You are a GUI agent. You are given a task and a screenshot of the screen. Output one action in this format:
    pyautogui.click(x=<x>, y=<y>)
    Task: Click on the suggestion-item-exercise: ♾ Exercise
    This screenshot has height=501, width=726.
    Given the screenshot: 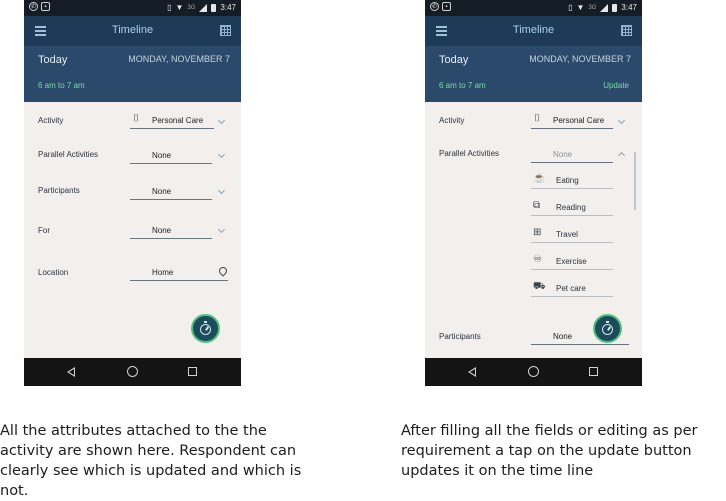 What is the action you would take?
    pyautogui.click(x=572, y=261)
    